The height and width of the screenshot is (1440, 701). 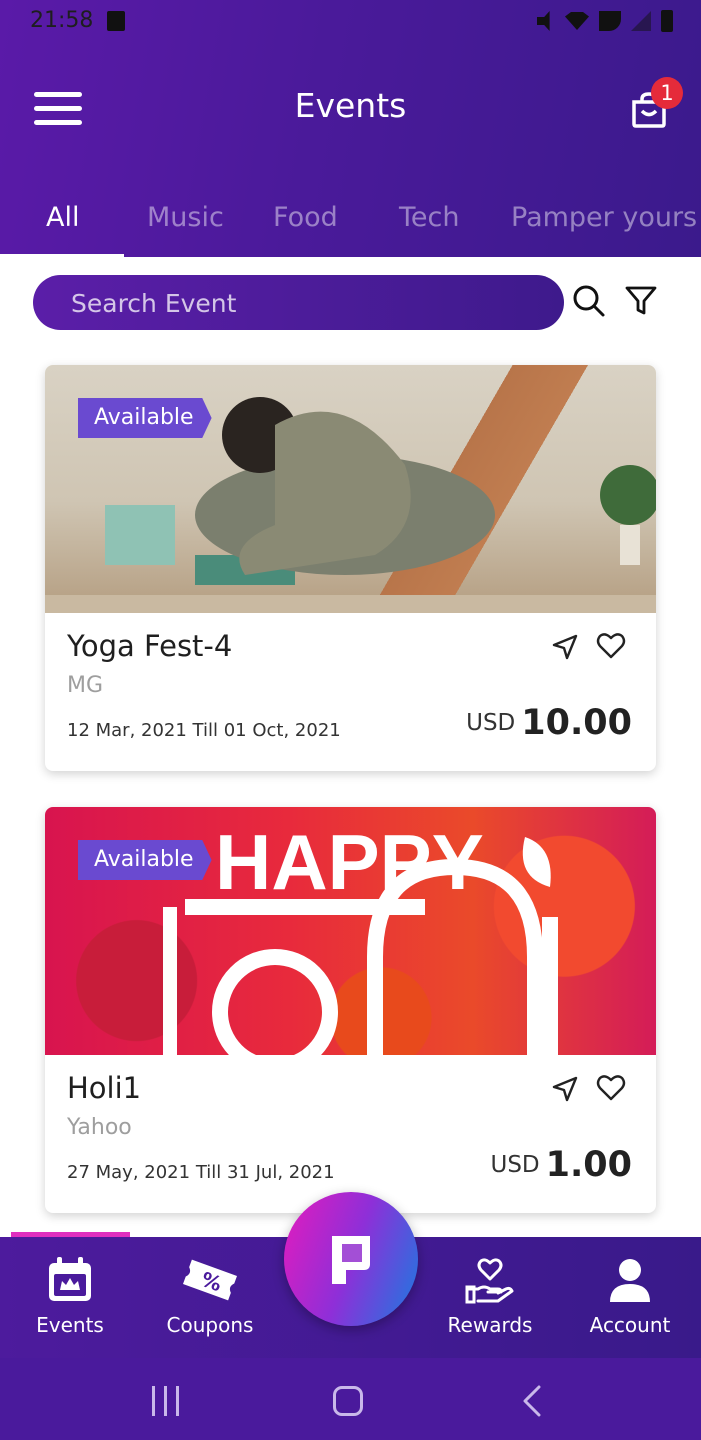 What do you see at coordinates (641, 21) in the screenshot?
I see `signal-icon` at bounding box center [641, 21].